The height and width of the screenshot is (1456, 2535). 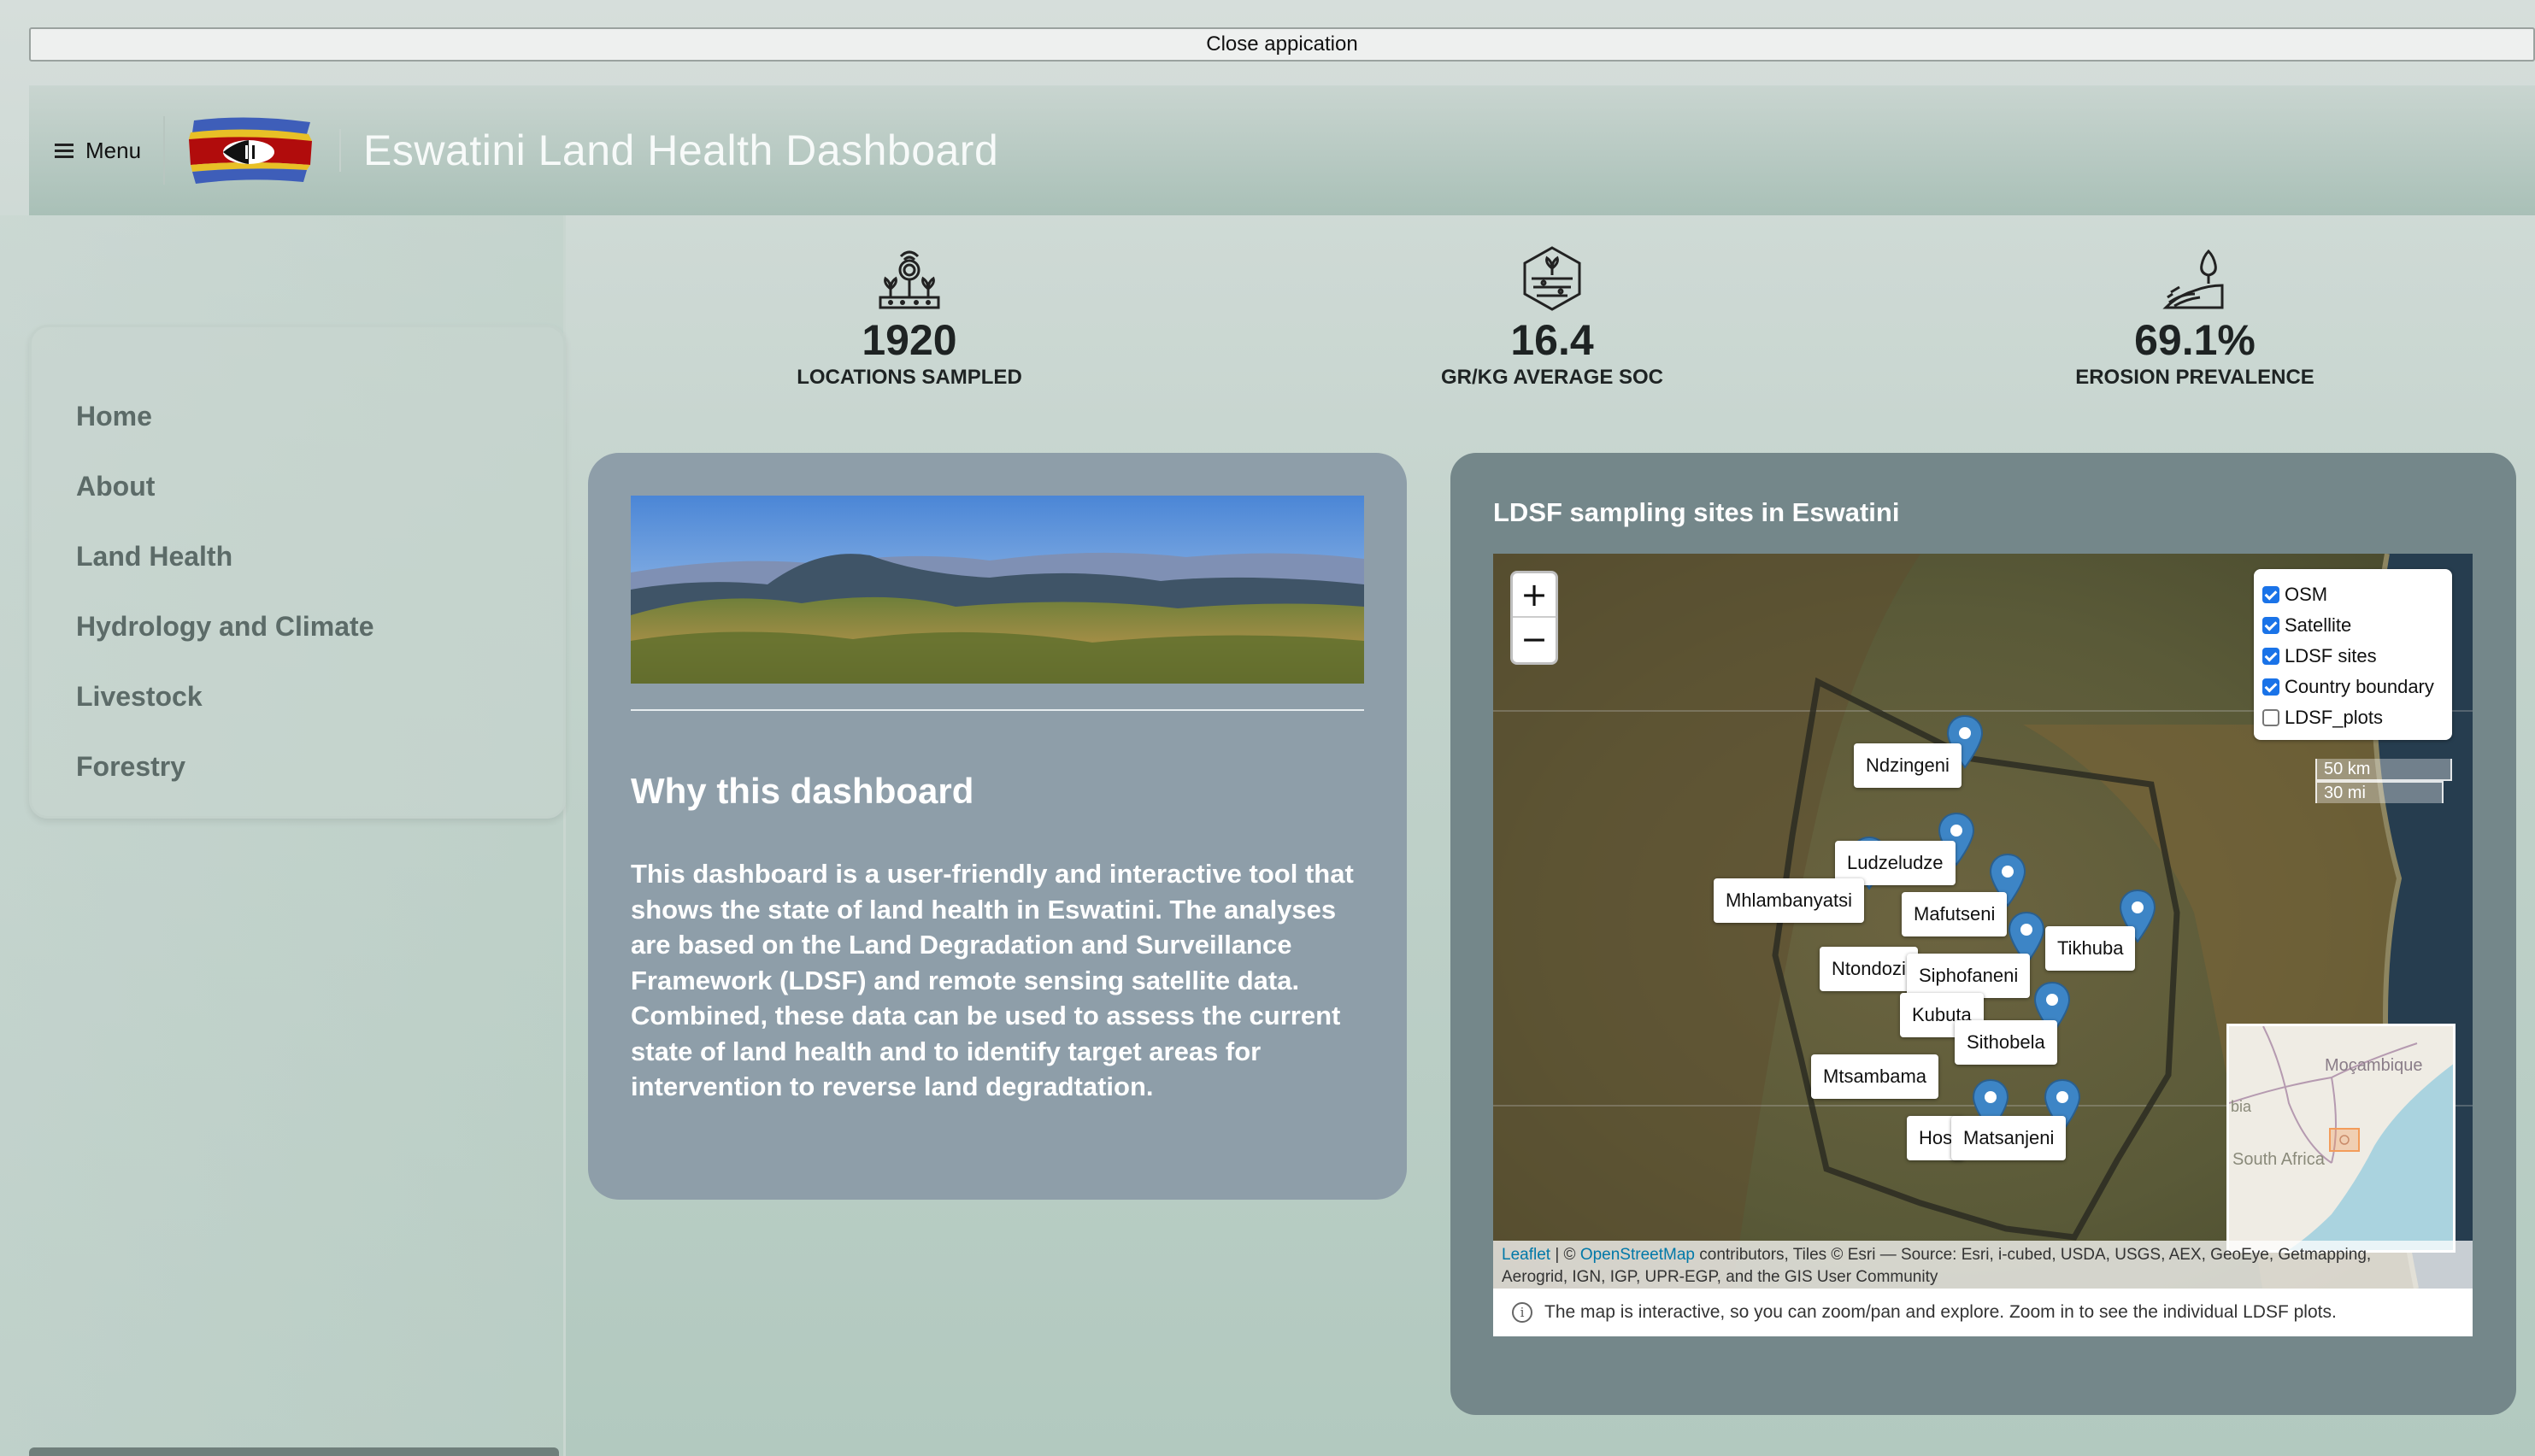 I want to click on stat-average-soc: 16.4 GR/KG AVERAGE SOC, so click(x=1552, y=317).